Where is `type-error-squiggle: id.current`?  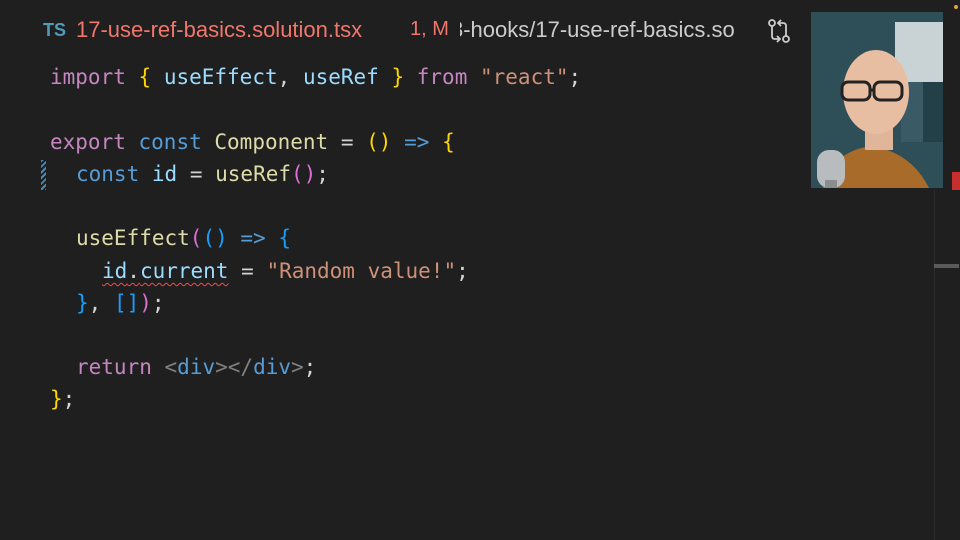
type-error-squiggle: id.current is located at coordinates (165, 271).